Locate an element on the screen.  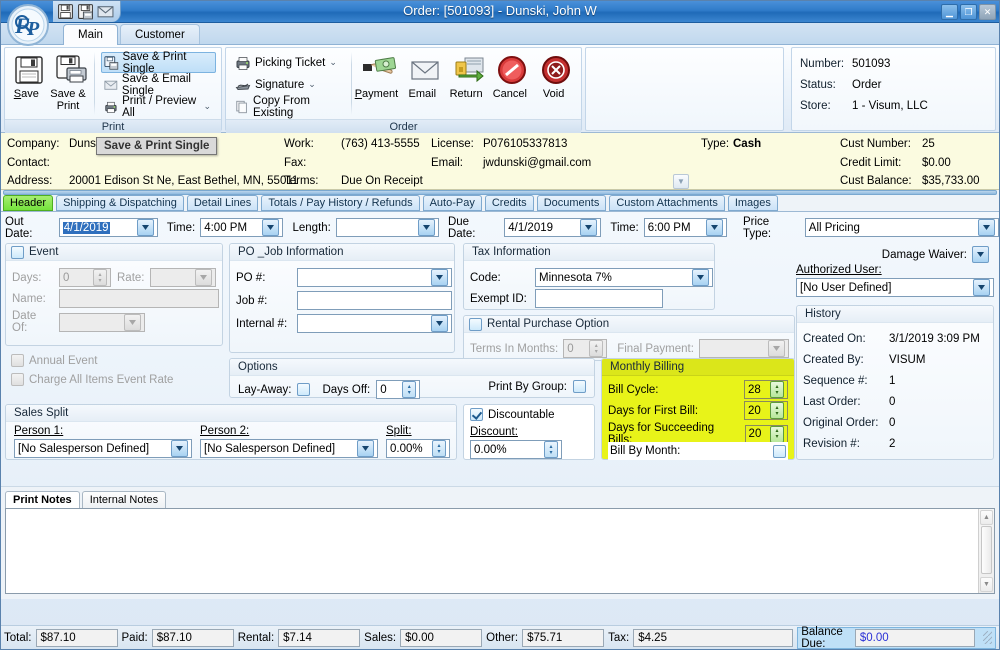
close-button: ✕ is located at coordinates (987, 12).